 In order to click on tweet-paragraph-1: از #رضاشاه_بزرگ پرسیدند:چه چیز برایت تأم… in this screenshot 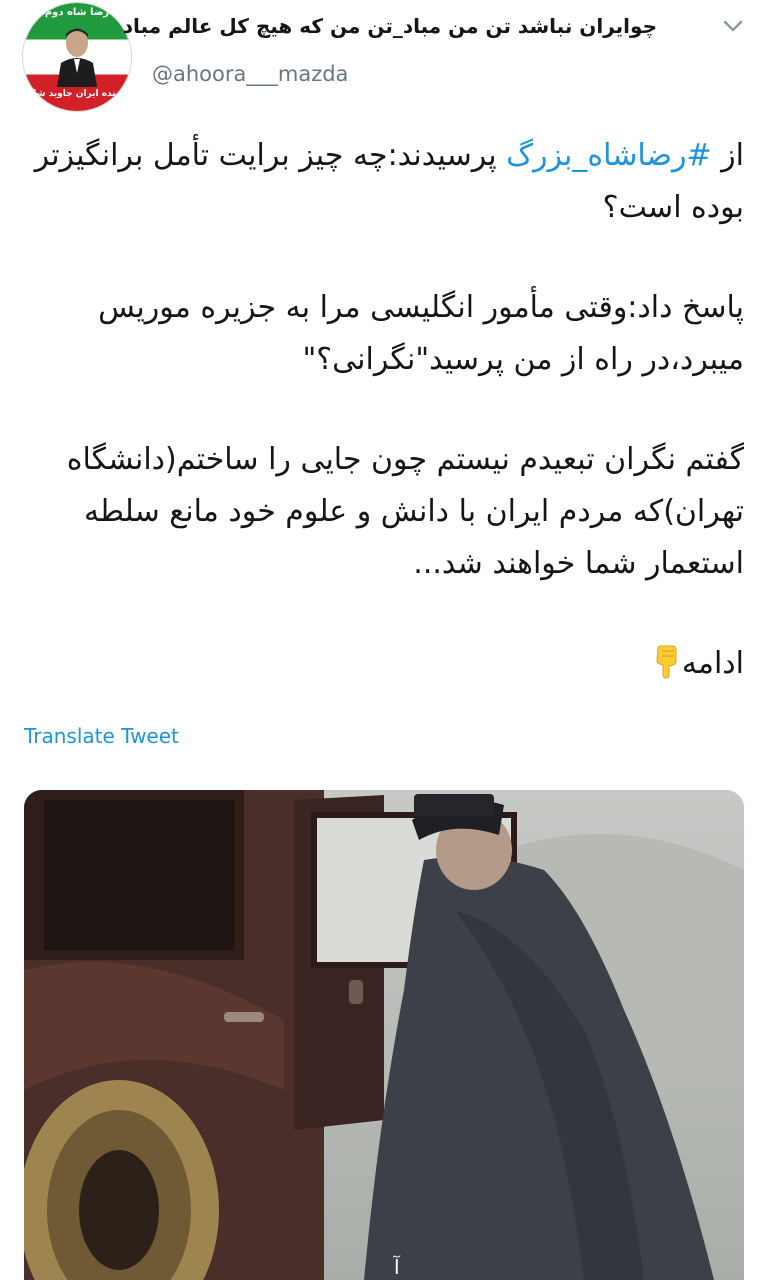, I will do `click(384, 182)`.